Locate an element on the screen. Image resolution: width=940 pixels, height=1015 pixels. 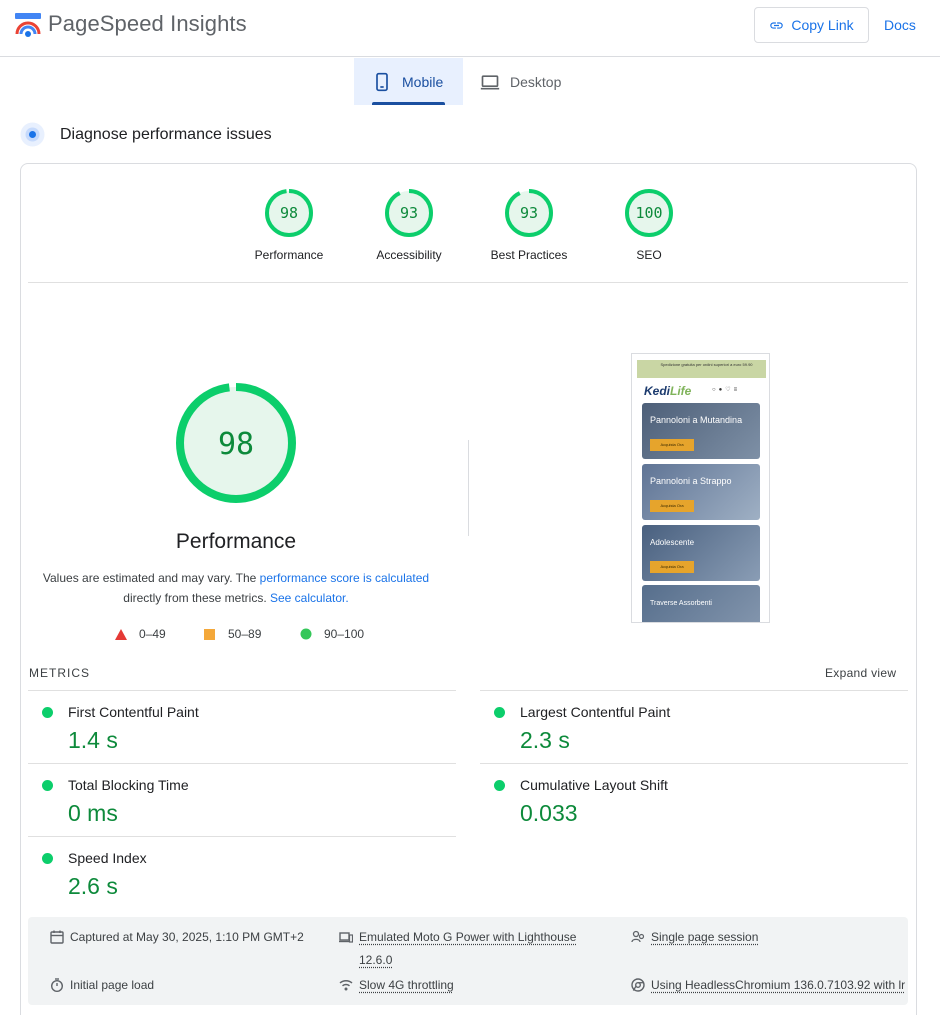
tab-desktop: Desktop is located at coordinates (535, 81).